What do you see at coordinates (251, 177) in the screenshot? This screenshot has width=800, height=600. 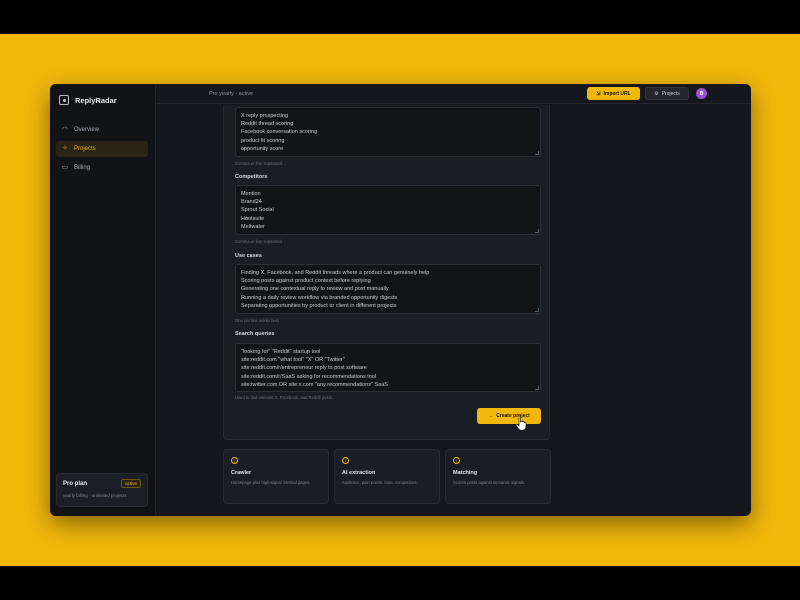 I see `competitors-label: Competitors` at bounding box center [251, 177].